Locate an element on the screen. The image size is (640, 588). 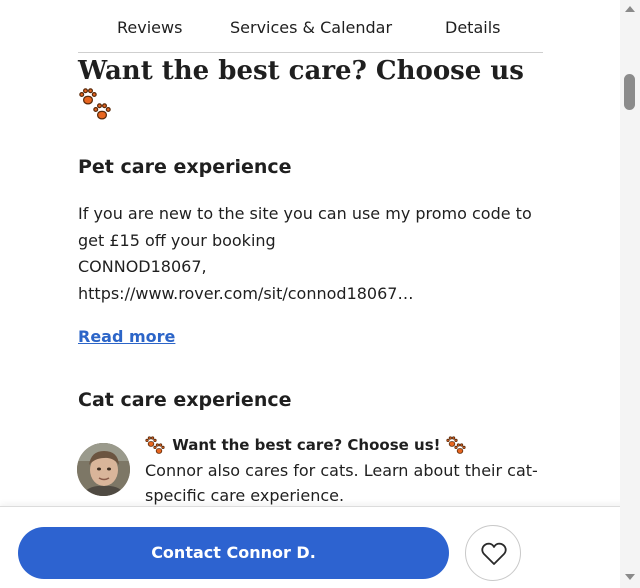
scroll-up-arrow-icon is located at coordinates (630, 9).